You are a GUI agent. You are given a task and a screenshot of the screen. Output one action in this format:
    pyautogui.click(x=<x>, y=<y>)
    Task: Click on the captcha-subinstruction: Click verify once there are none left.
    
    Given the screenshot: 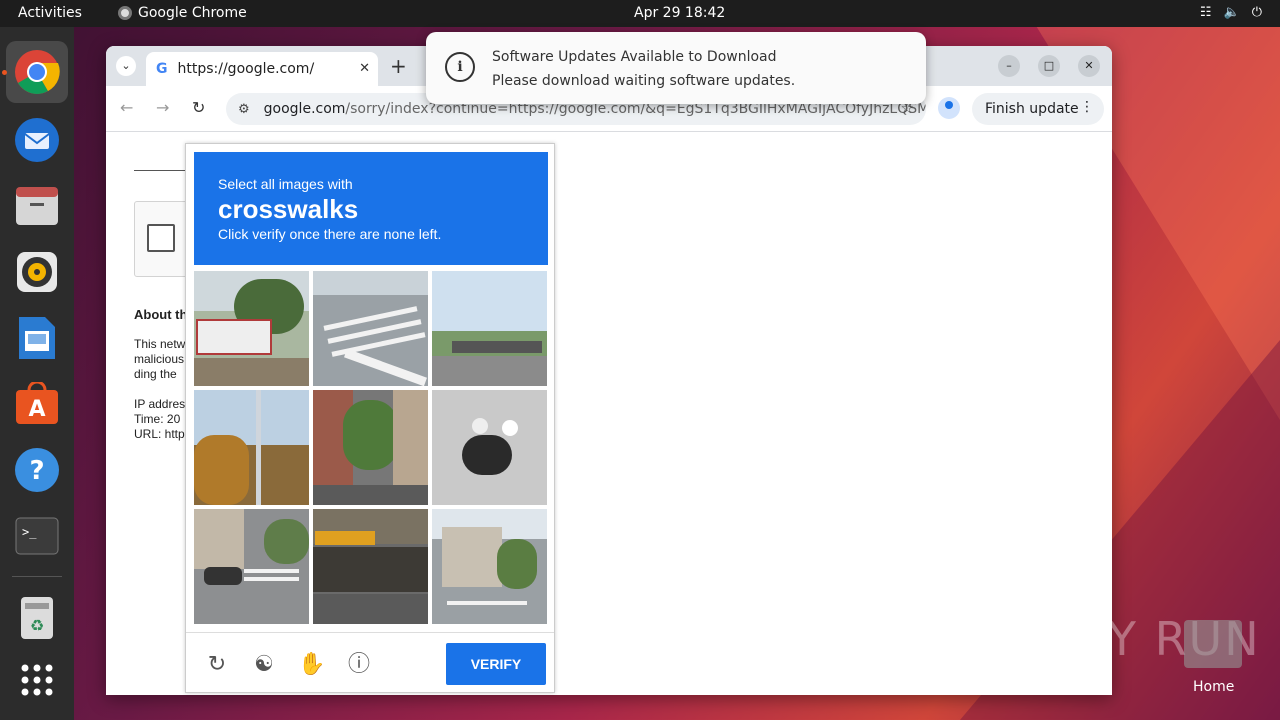 What is the action you would take?
    pyautogui.click(x=330, y=234)
    